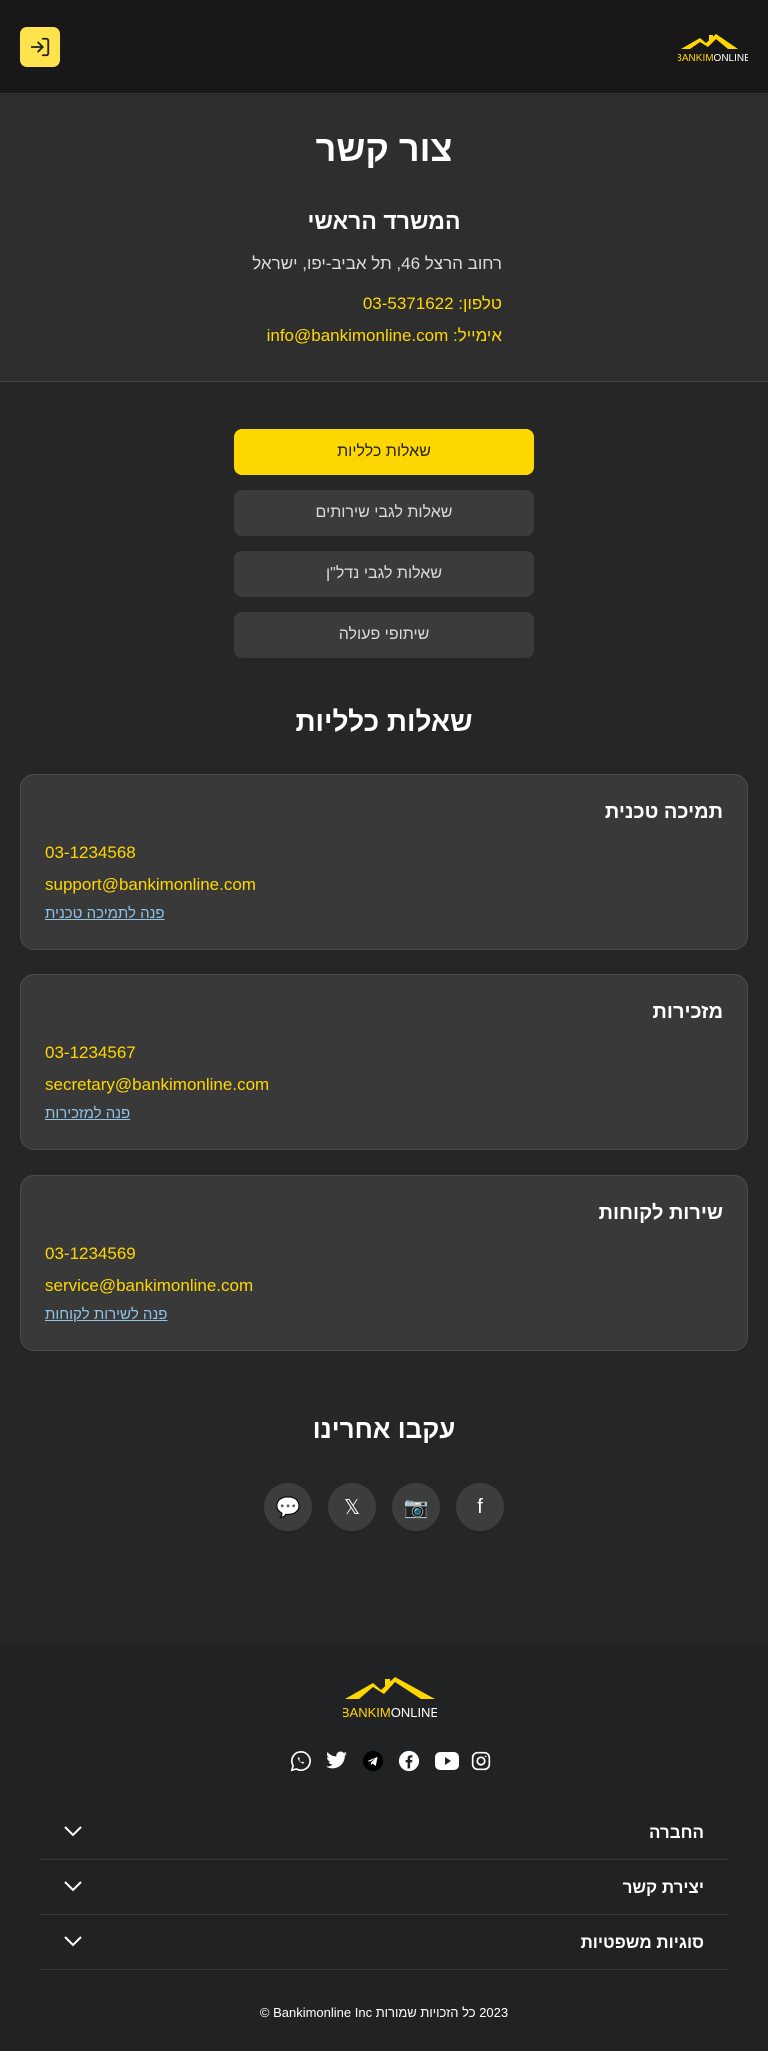  I want to click on page-title: צור קשר, so click(384, 148).